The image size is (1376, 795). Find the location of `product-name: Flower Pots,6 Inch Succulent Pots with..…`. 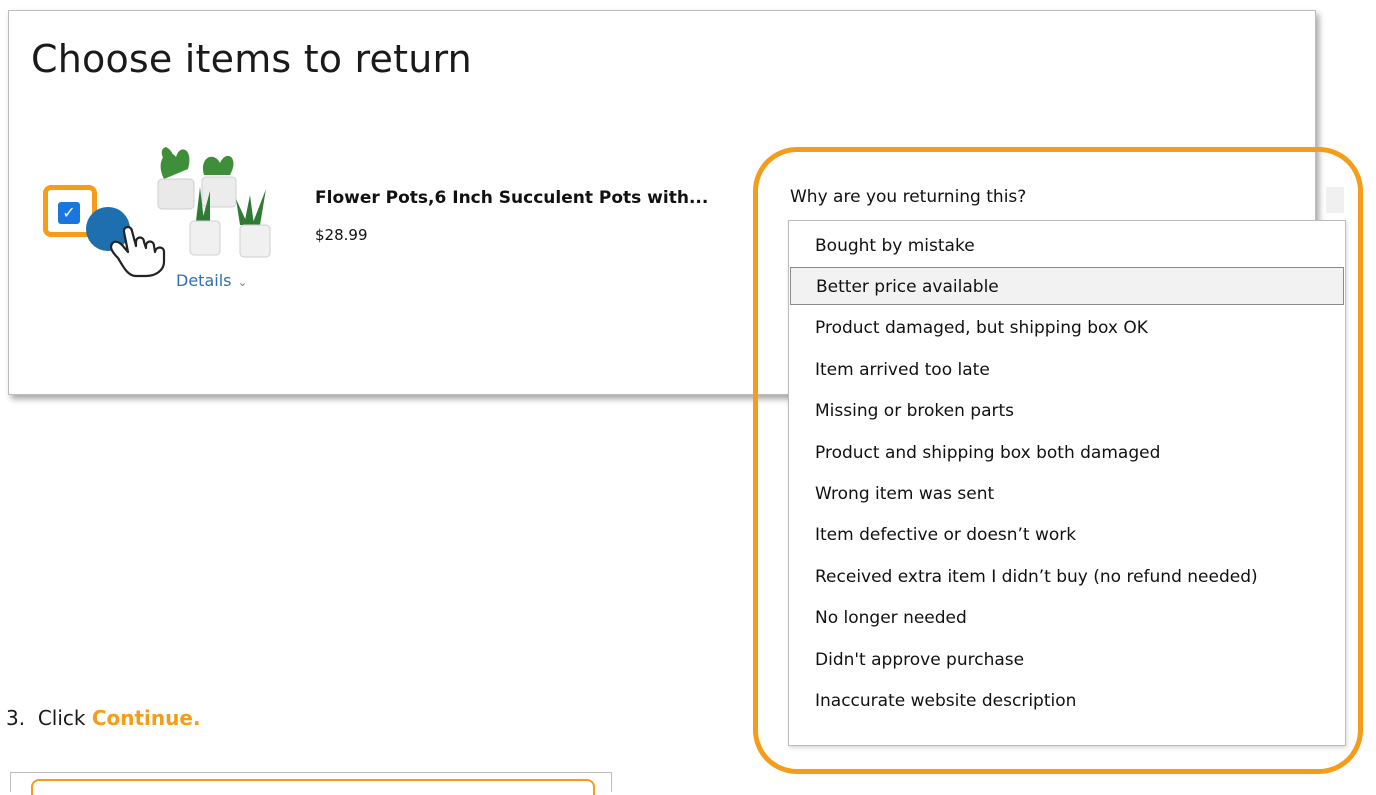

product-name: Flower Pots,6 Inch Succulent Pots with..… is located at coordinates (511, 198).